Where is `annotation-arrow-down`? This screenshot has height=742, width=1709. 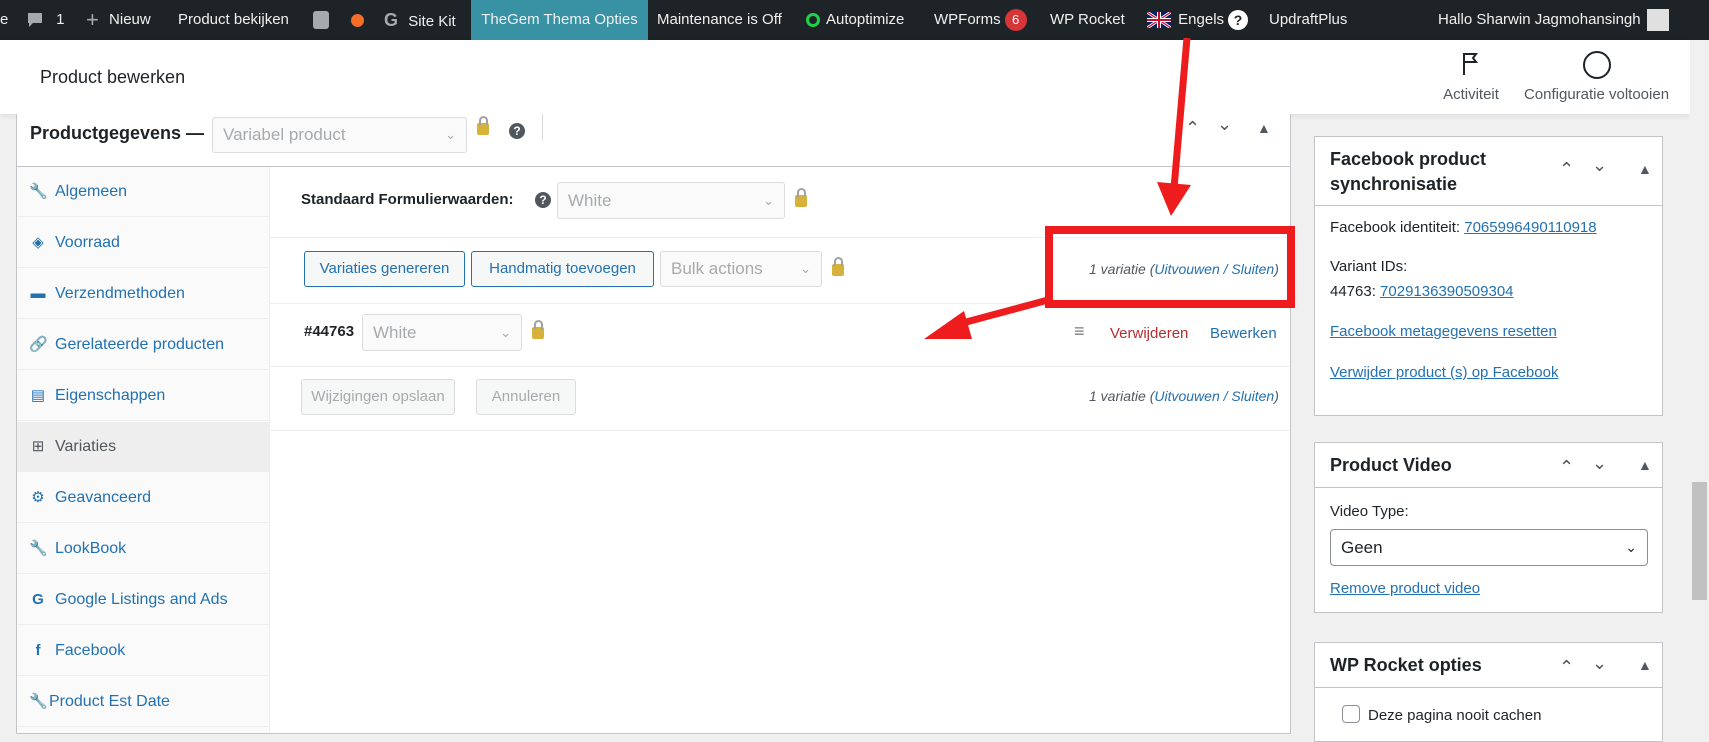
annotation-arrow-down is located at coordinates (1180, 113).